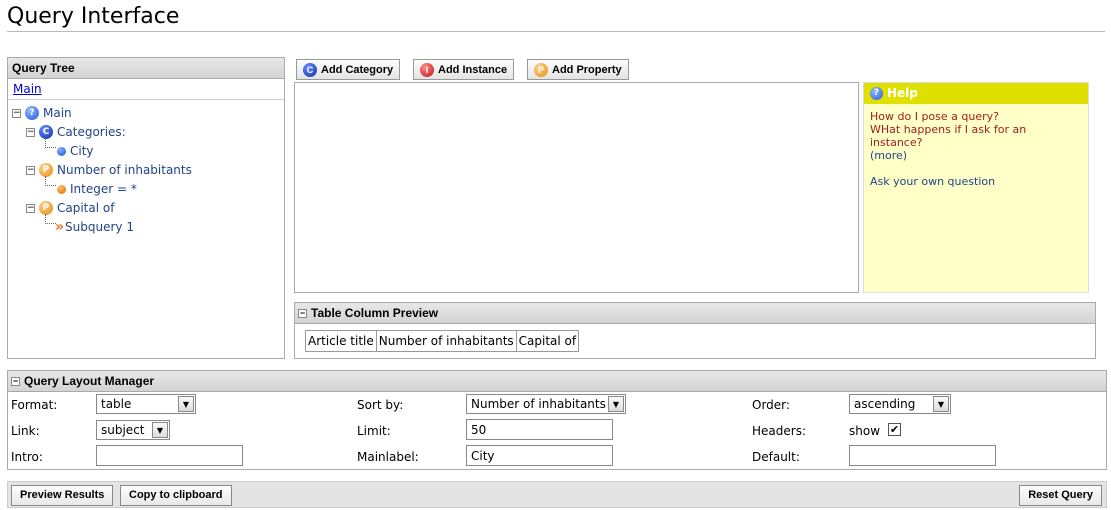 This screenshot has width=1111, height=510. Describe the element at coordinates (902, 93) in the screenshot. I see `help-title: Help` at that location.